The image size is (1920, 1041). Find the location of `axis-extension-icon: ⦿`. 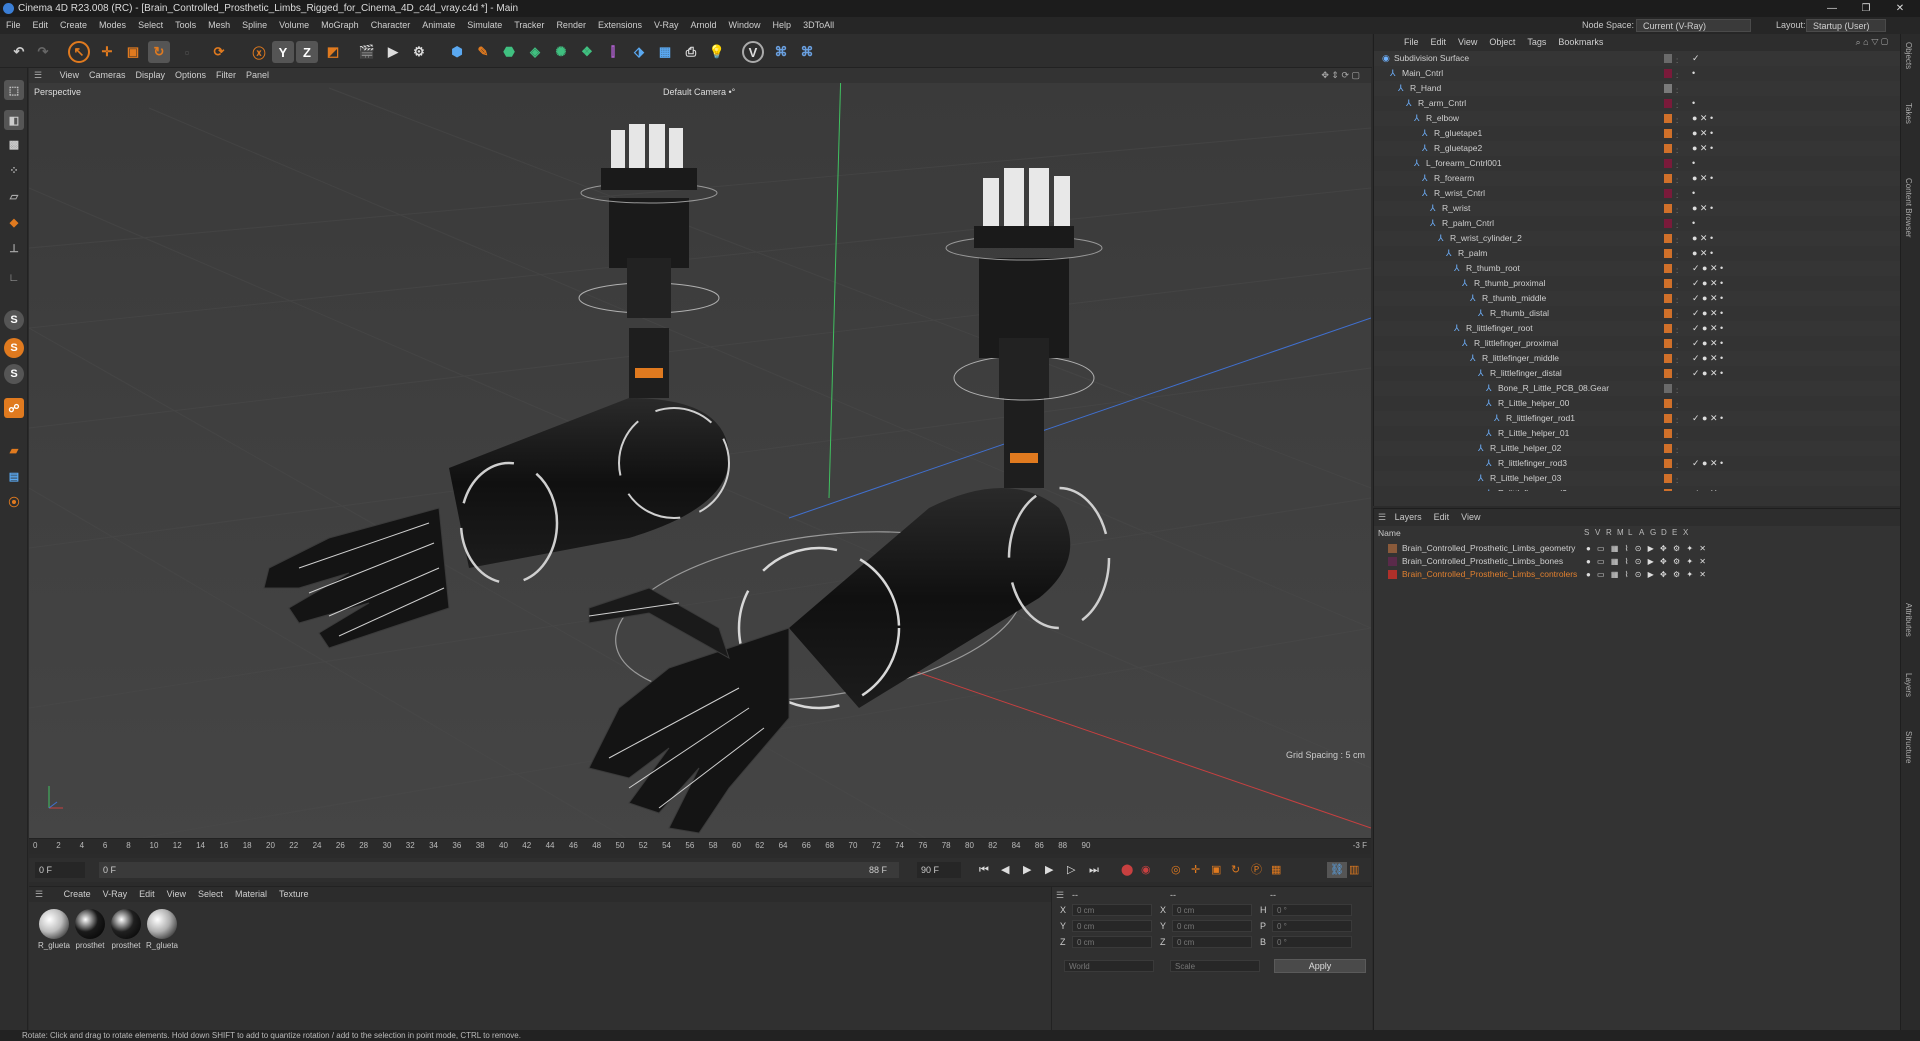

axis-extension-icon: ⦿ is located at coordinates (14, 502).